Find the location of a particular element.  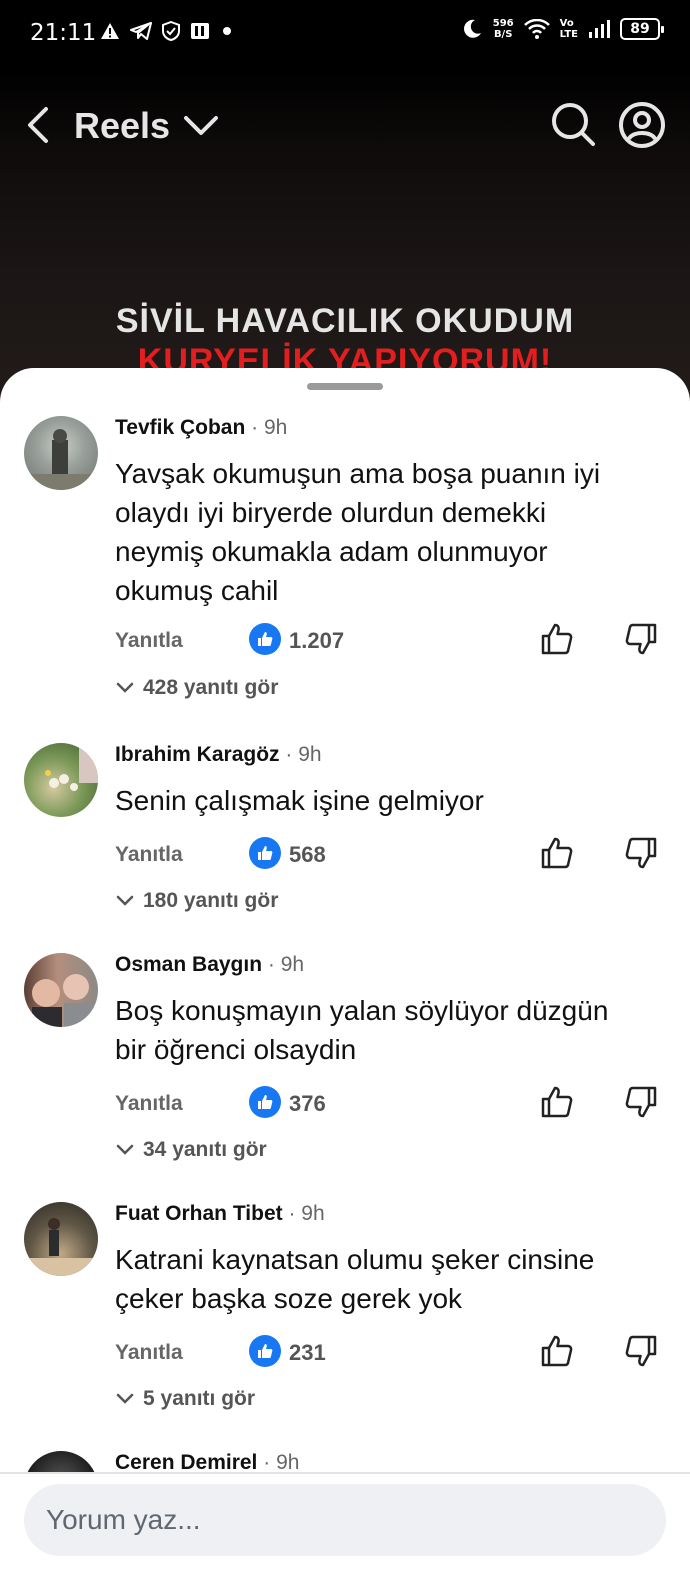

view-replies-button: 180 yanıtı gör is located at coordinates (196, 901).